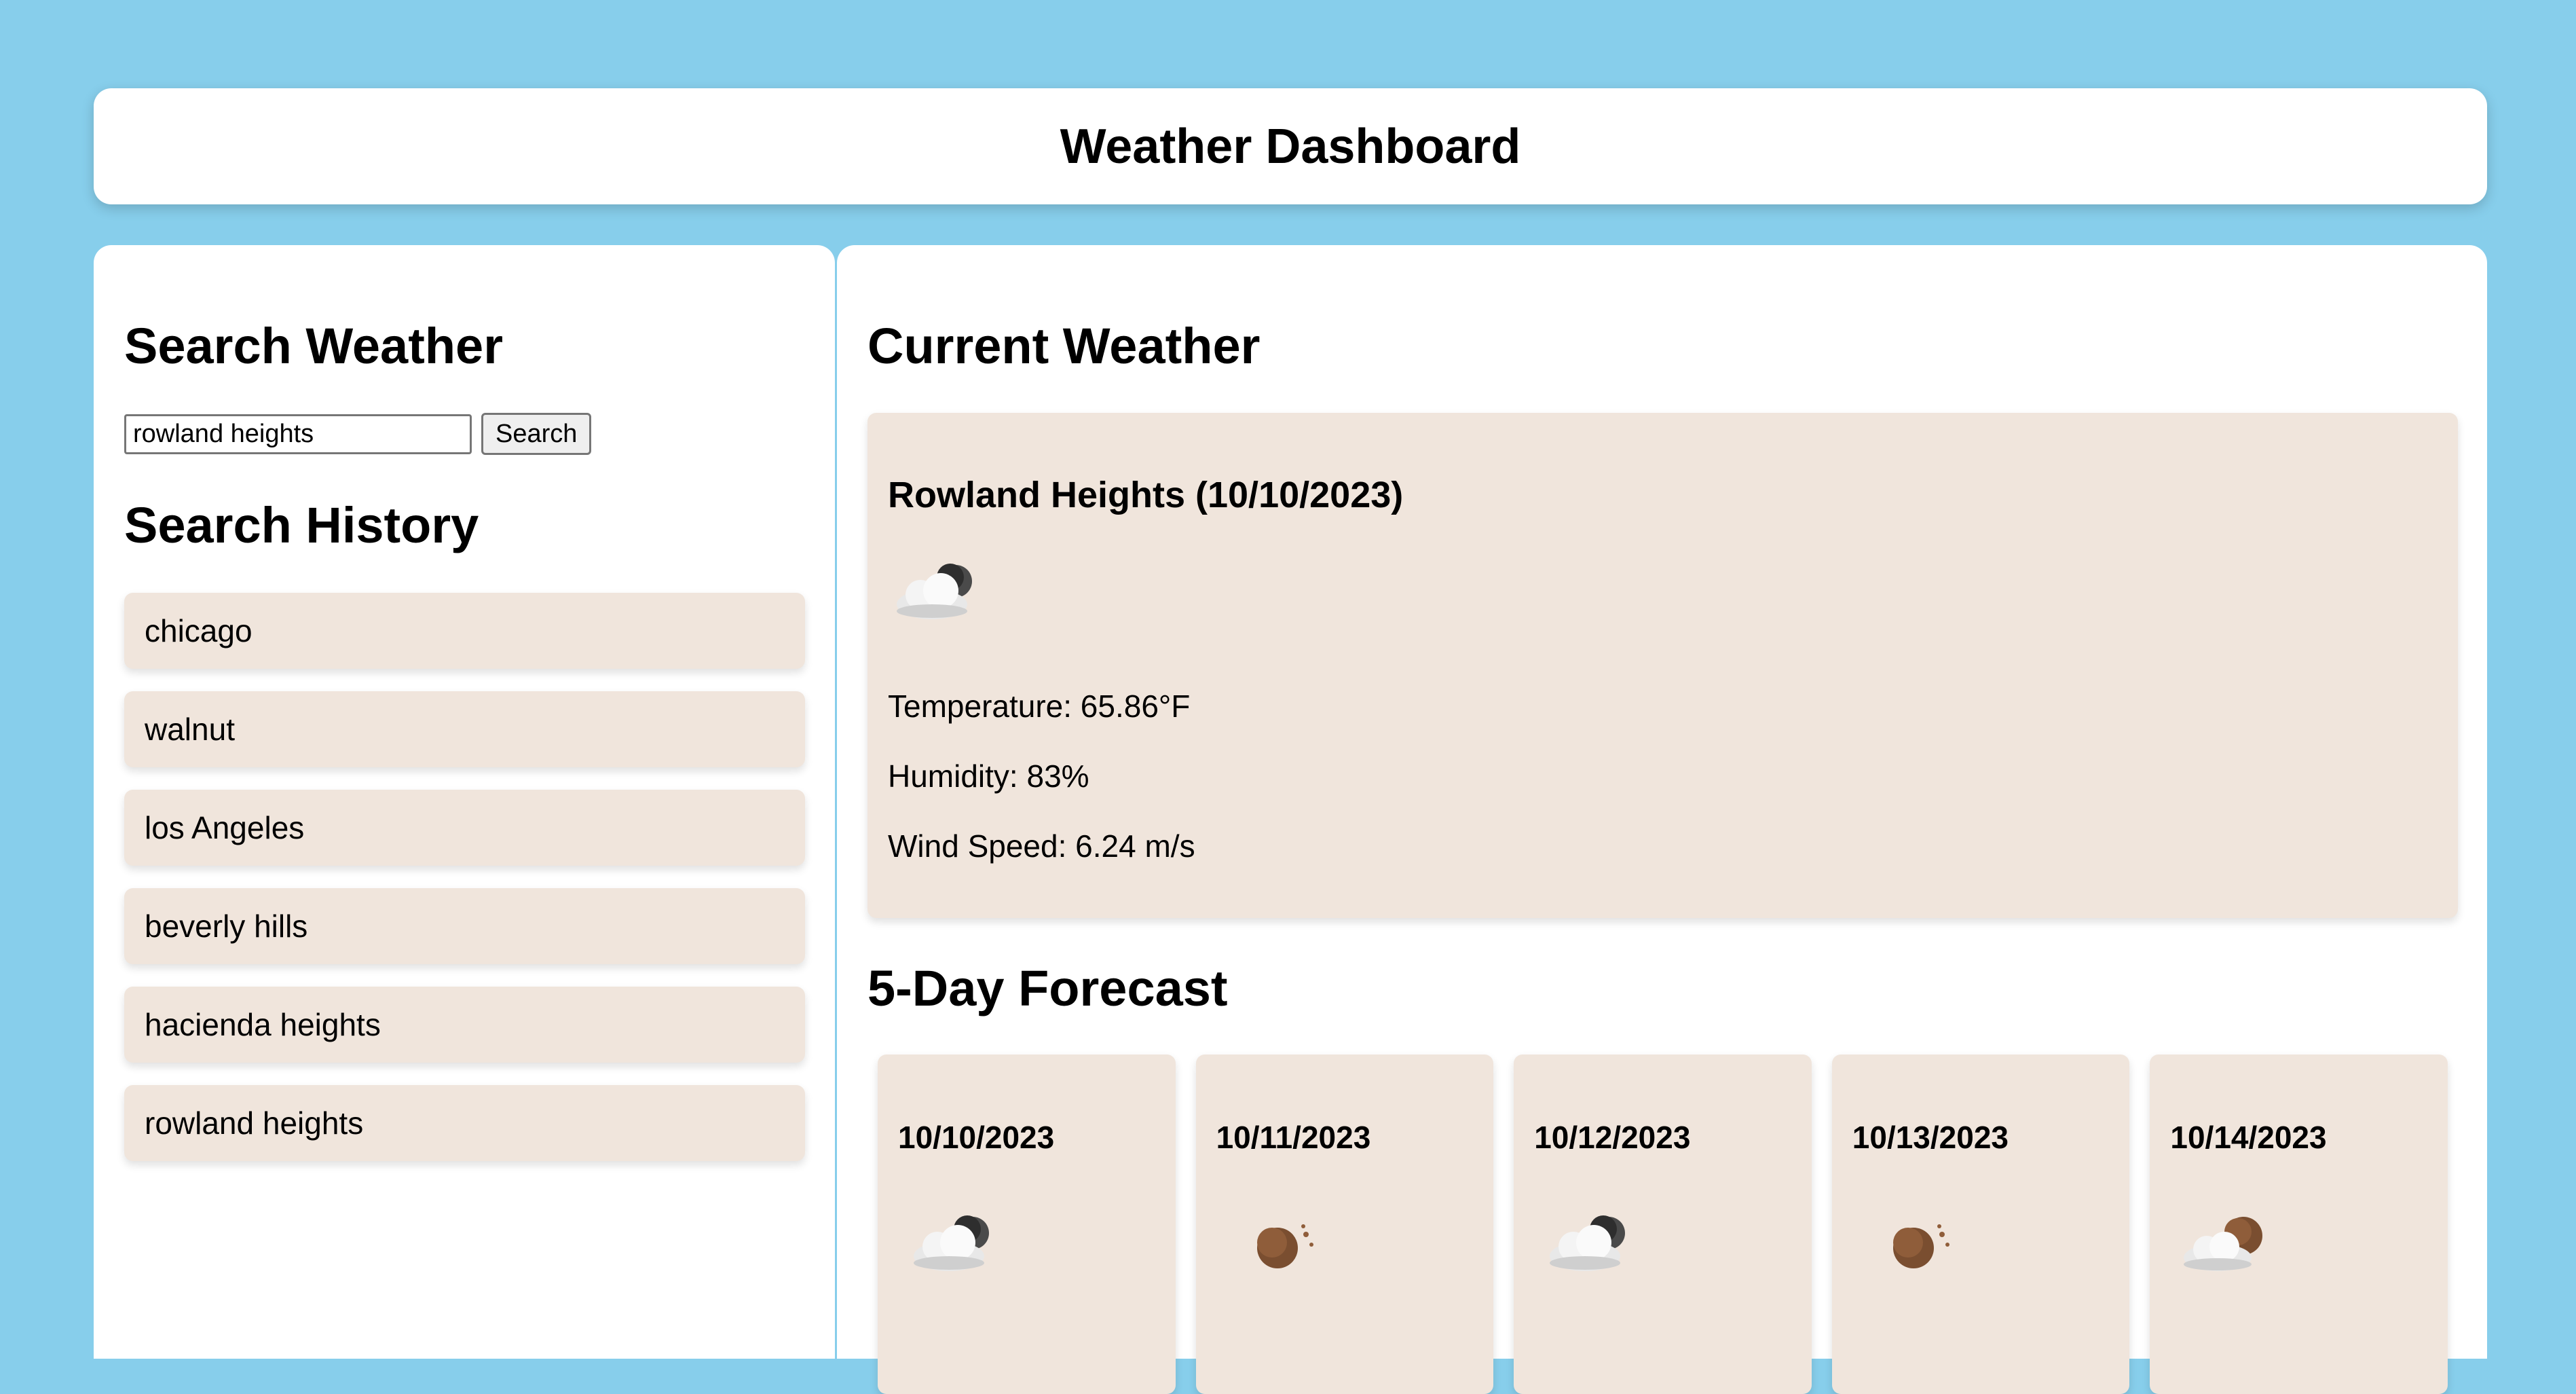 The height and width of the screenshot is (1394, 2576). Describe the element at coordinates (1294, 1137) in the screenshot. I see `forecast-date: 10/11/2023` at that location.